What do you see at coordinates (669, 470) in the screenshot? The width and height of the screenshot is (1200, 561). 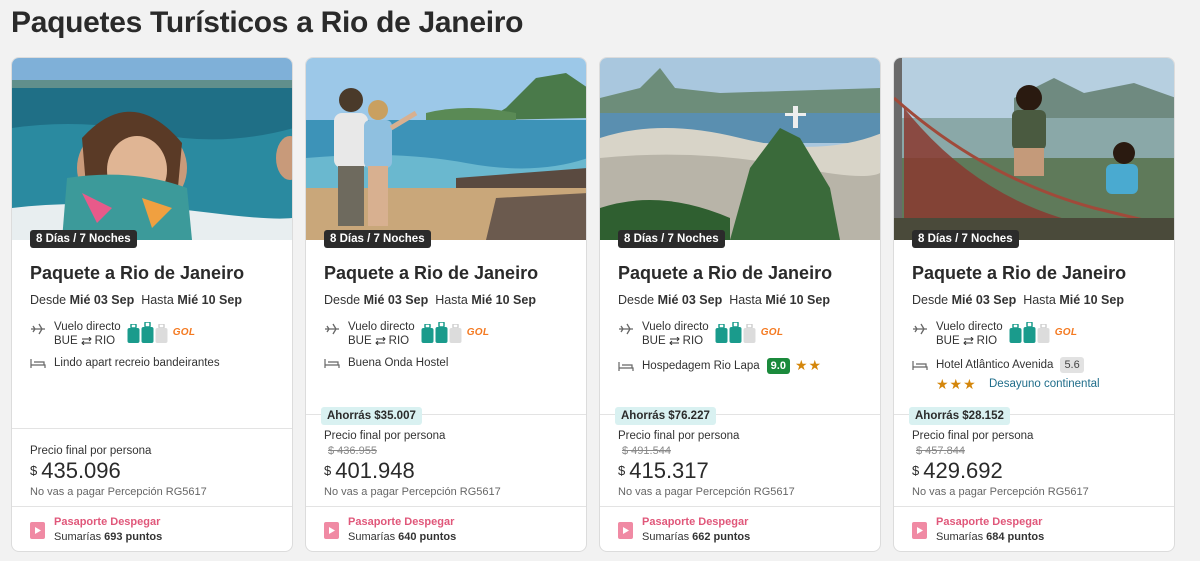 I see `price-value: 415.317` at bounding box center [669, 470].